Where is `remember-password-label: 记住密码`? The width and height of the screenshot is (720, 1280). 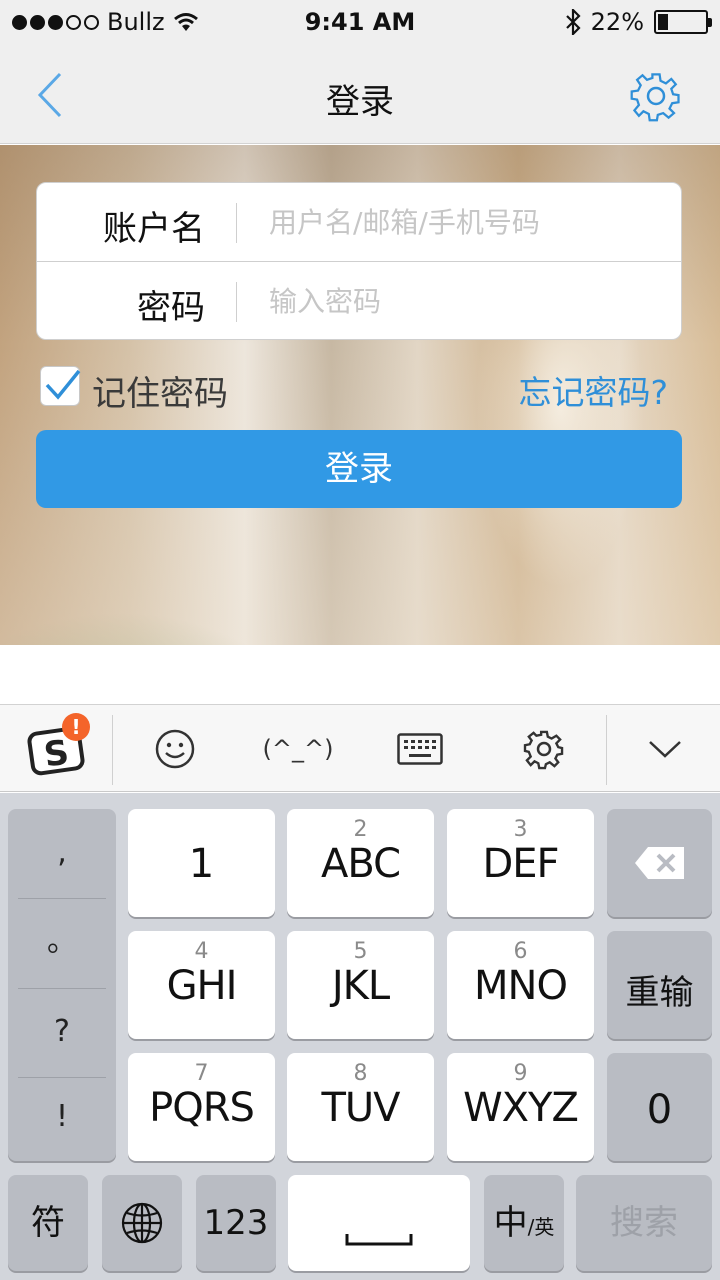
remember-password-label: 记住密码 is located at coordinates (160, 390).